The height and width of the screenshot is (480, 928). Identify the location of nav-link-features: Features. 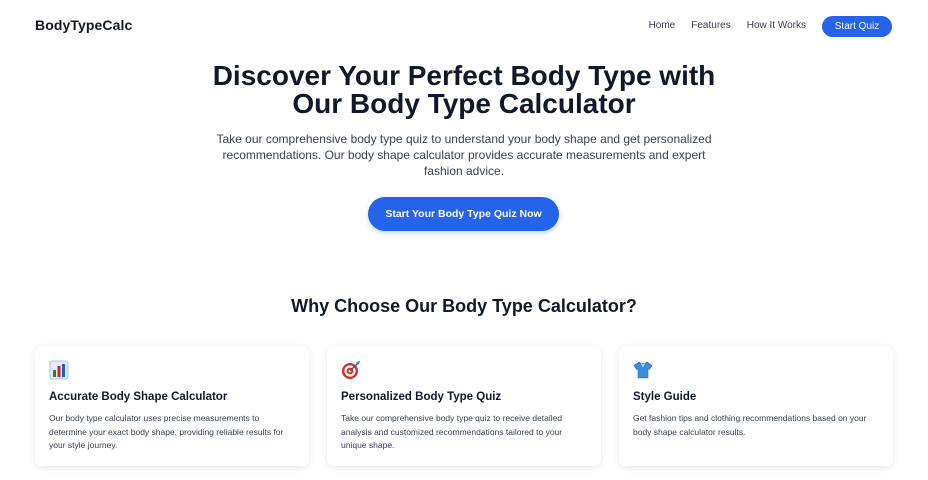
(710, 26).